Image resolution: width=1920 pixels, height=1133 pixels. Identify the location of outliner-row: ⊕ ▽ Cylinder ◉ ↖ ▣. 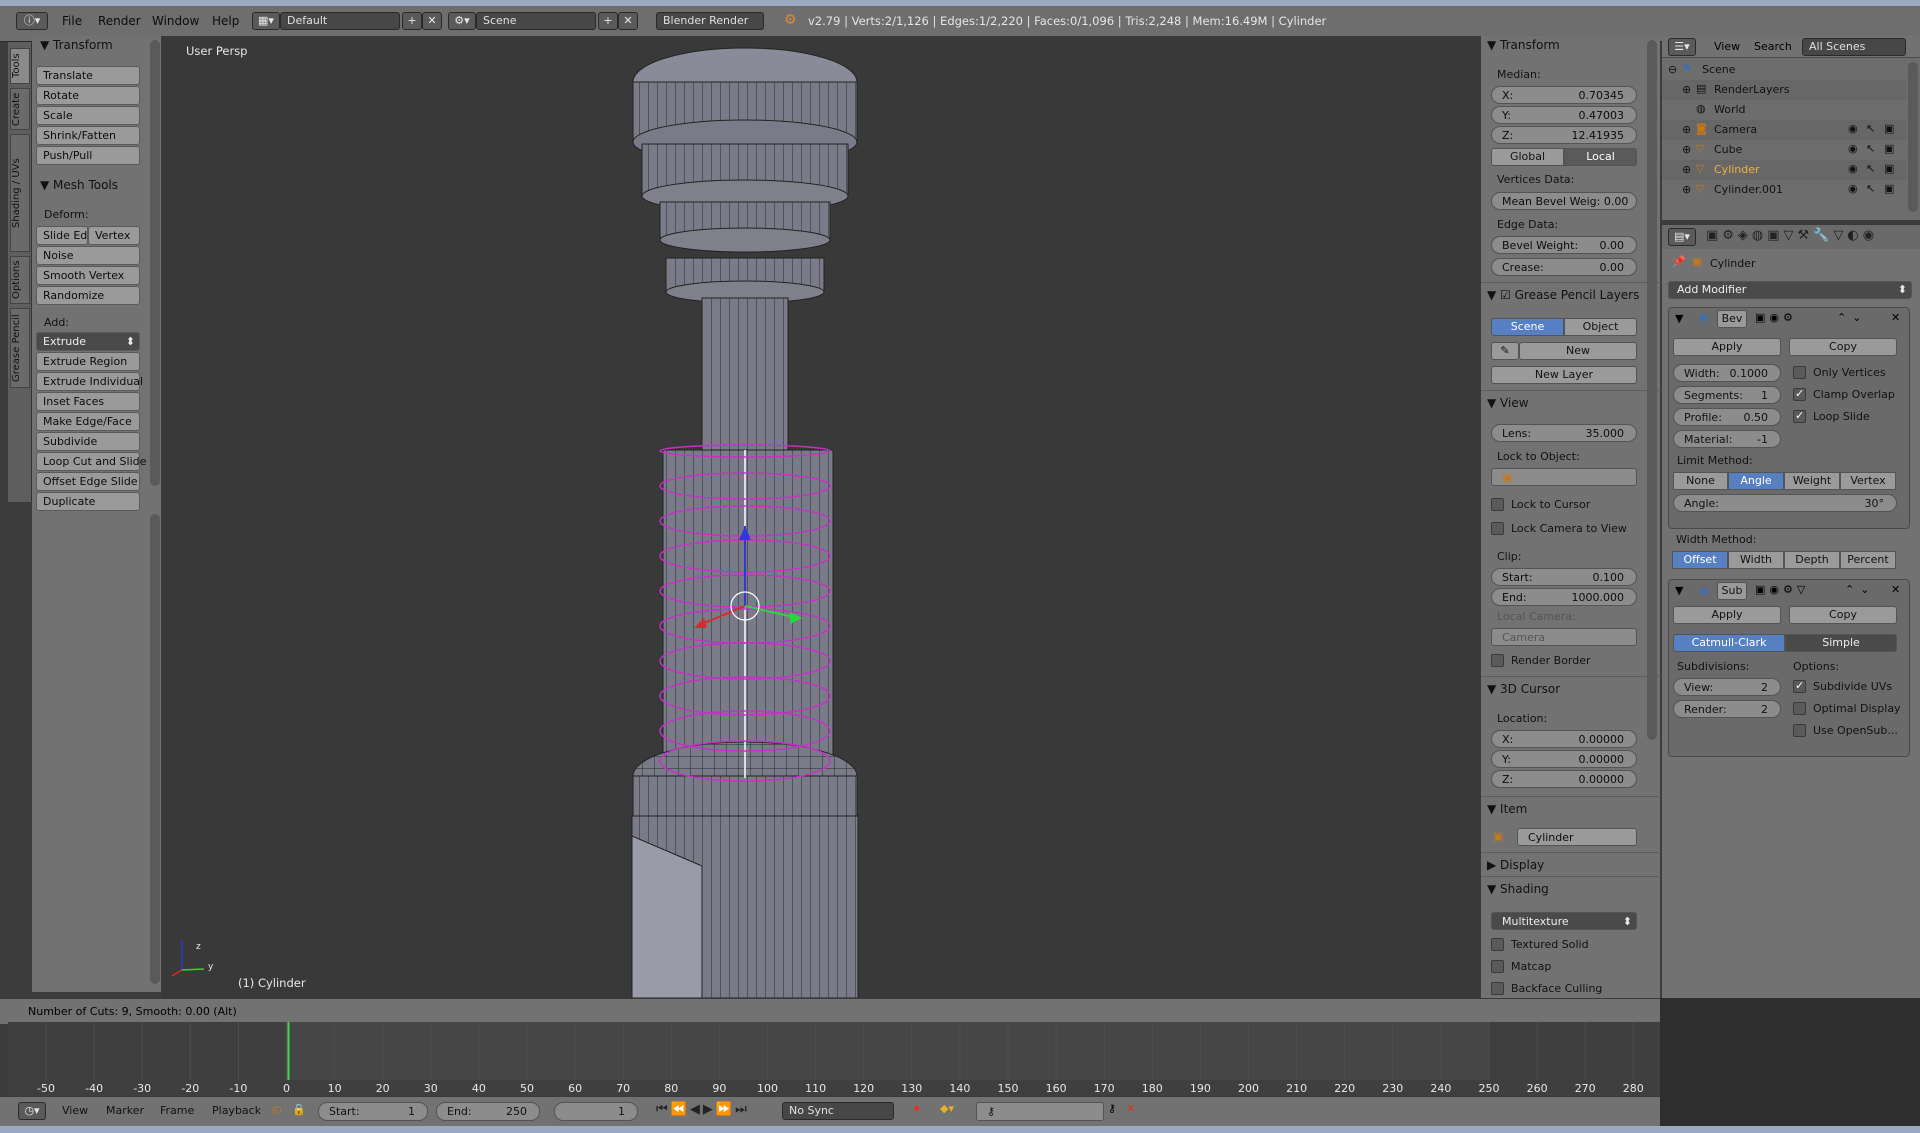
(1784, 170).